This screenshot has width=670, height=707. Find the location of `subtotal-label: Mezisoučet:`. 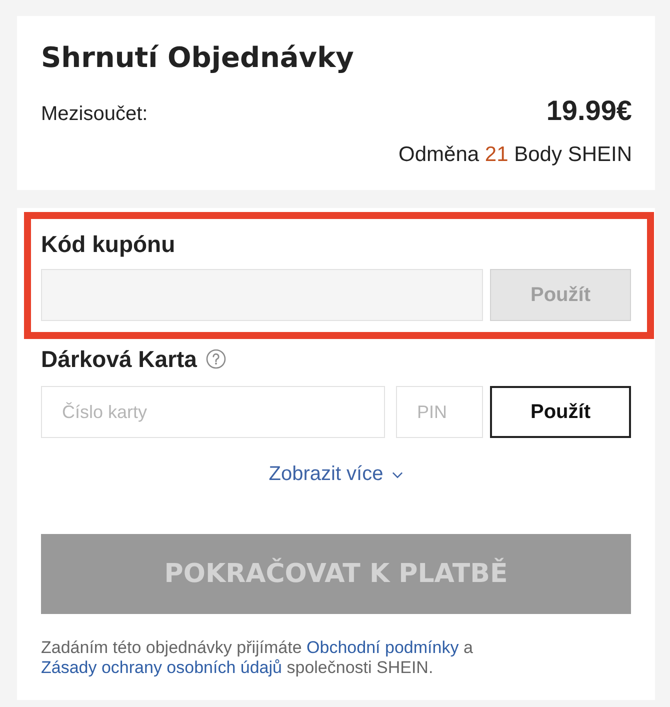

subtotal-label: Mezisoučet: is located at coordinates (94, 114).